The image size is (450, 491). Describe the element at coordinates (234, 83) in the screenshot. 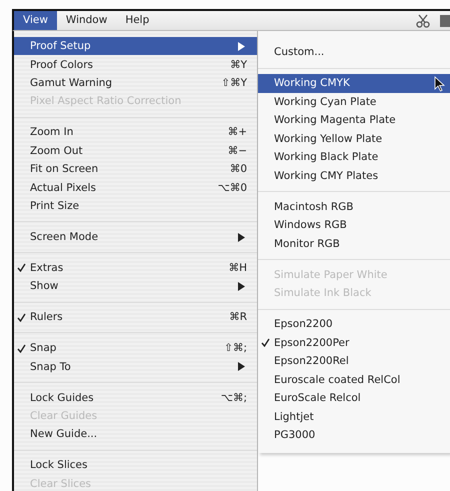

I see `shortcut-text: ⇧⌘Y` at that location.